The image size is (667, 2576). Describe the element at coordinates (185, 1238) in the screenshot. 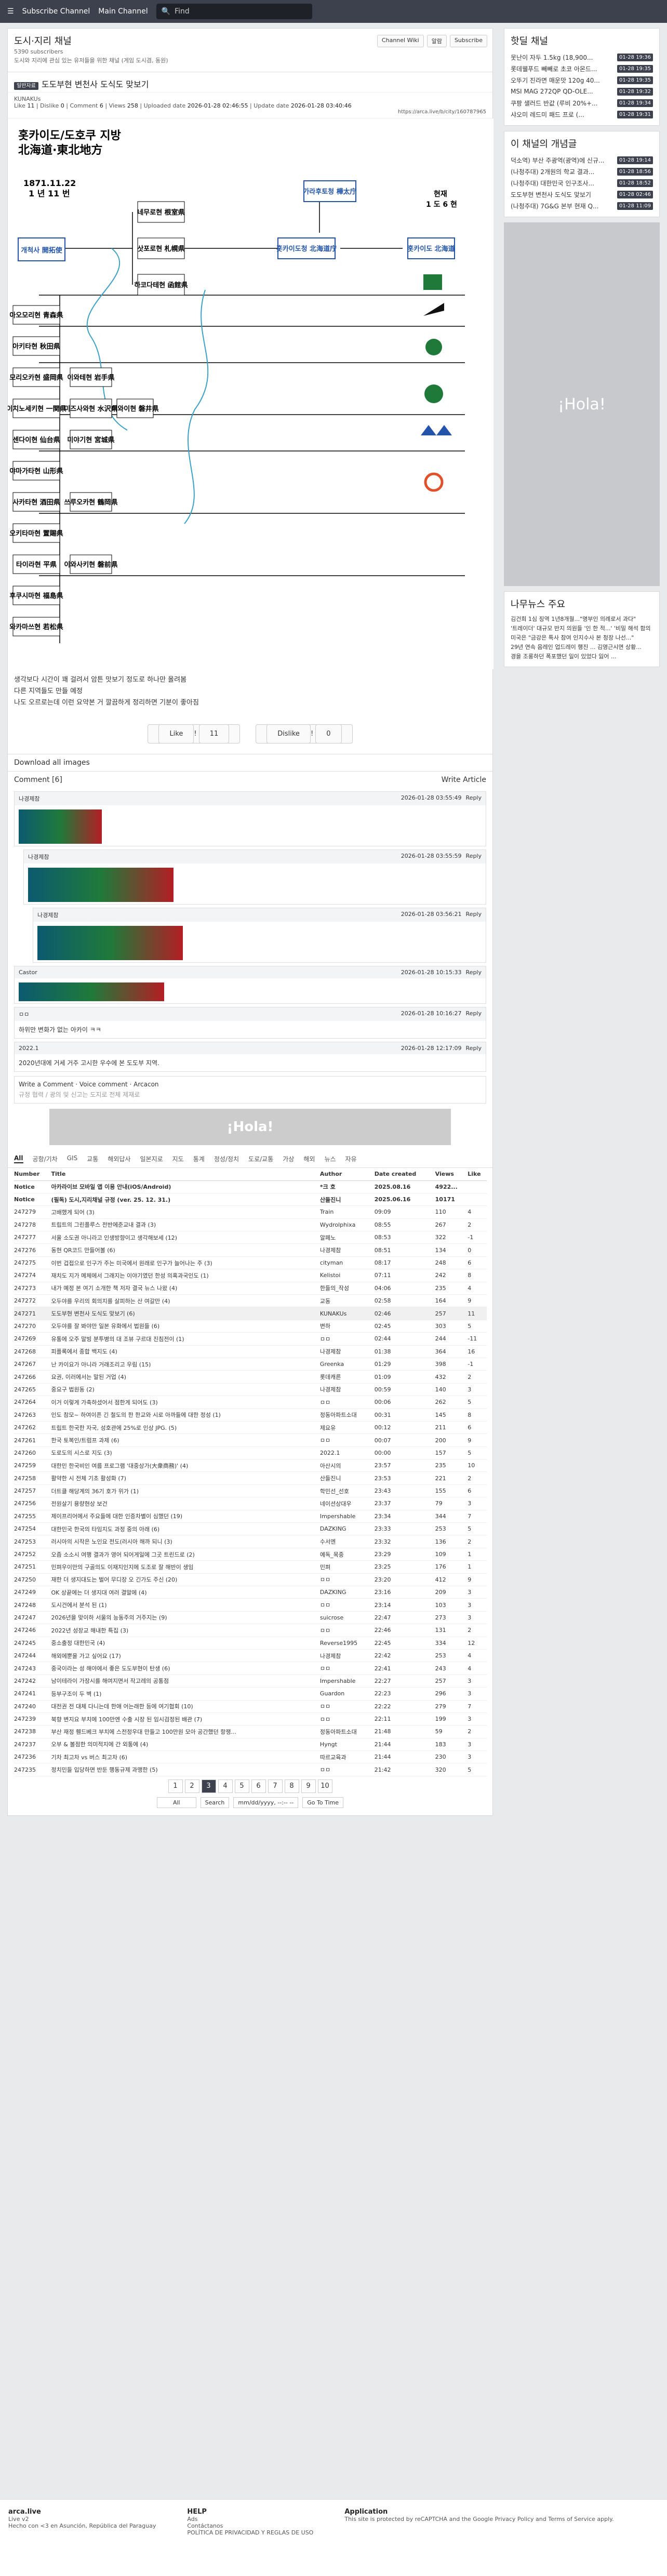

I see `row-title: 서울 소도권 아니라고 인생방향이고 생각해보세 (12)` at that location.